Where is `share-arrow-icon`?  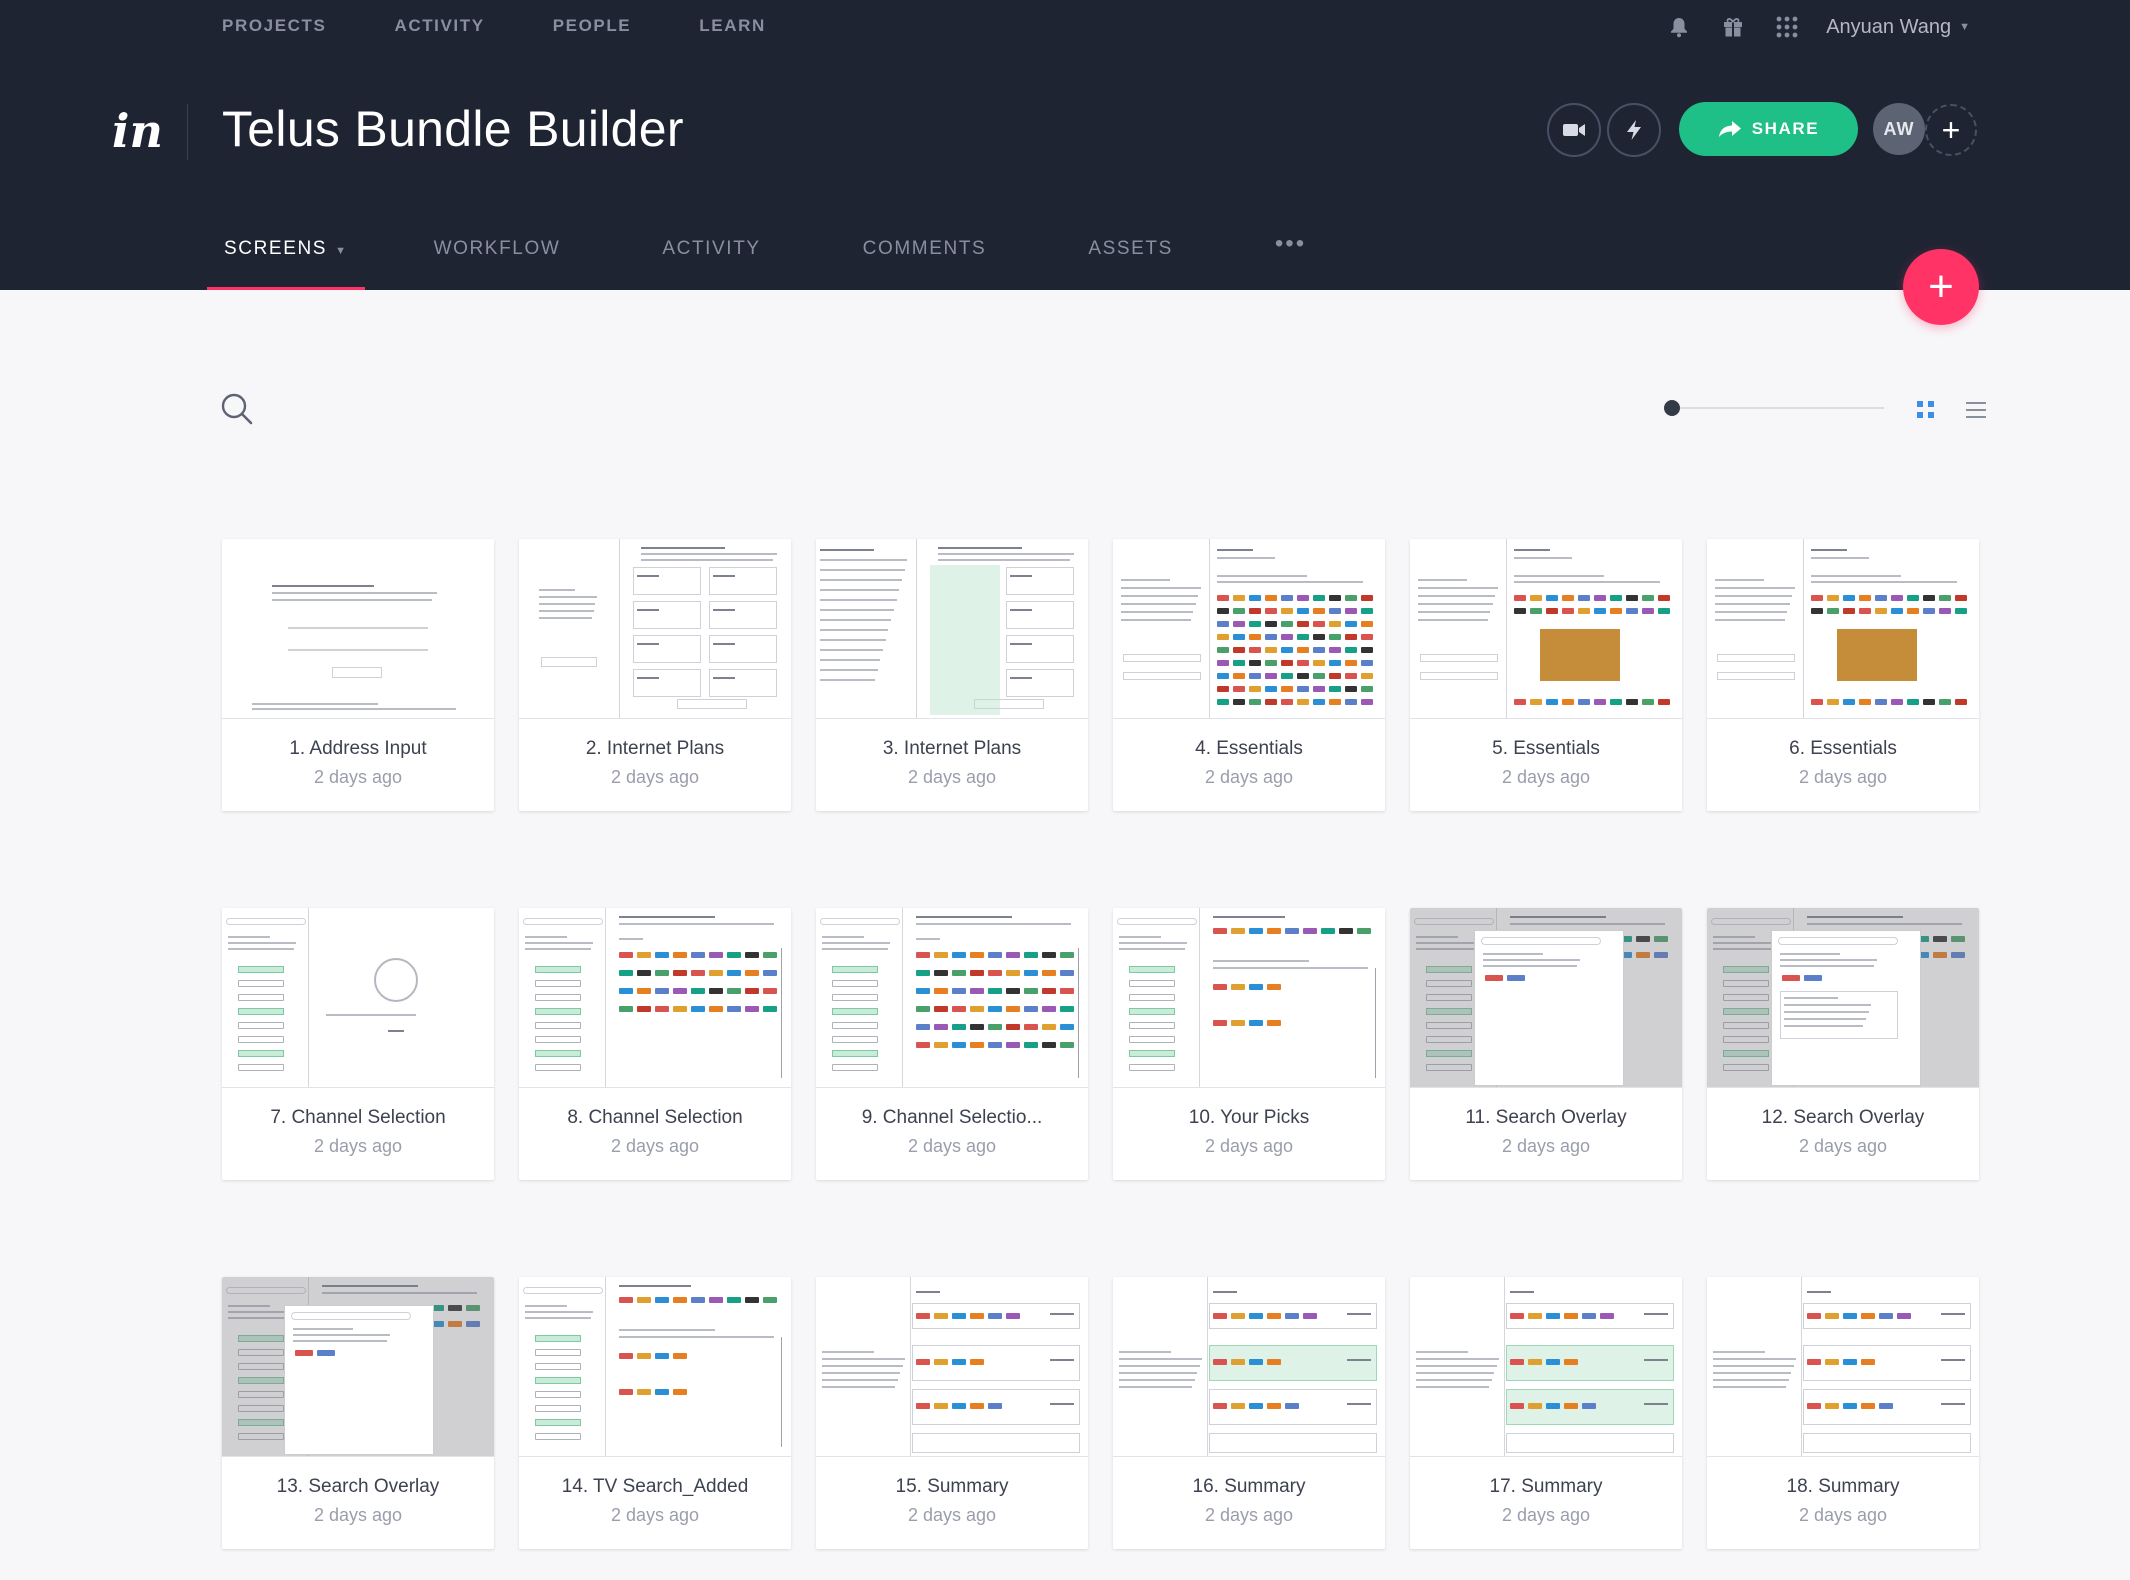
share-arrow-icon is located at coordinates (1729, 129).